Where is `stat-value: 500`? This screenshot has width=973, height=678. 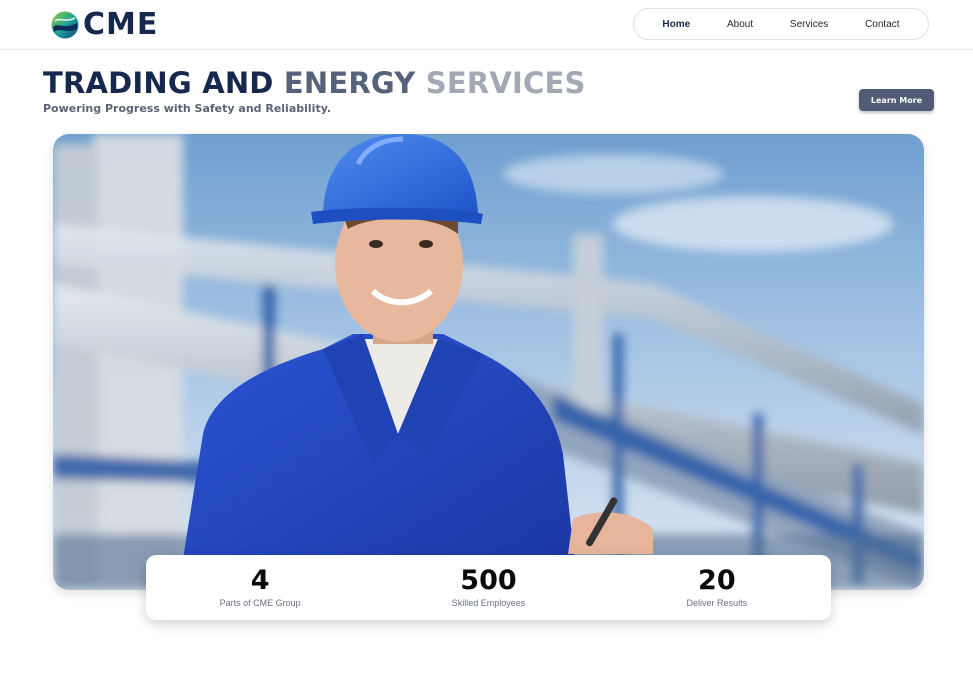
stat-value: 500 is located at coordinates (488, 580).